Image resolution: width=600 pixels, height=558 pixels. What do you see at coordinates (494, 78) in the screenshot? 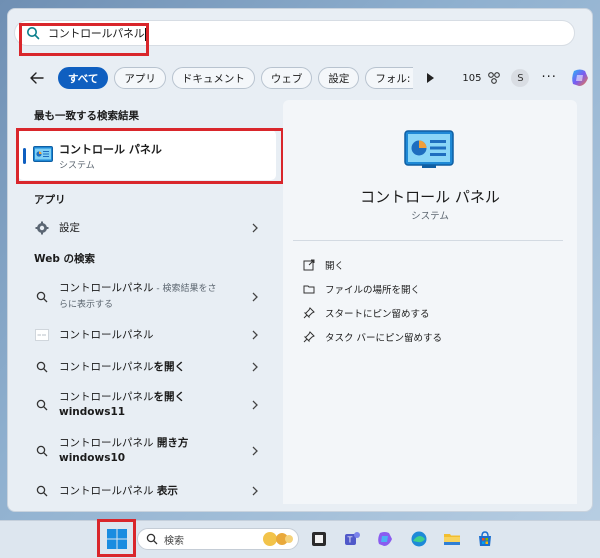
I see `rewards-icon` at bounding box center [494, 78].